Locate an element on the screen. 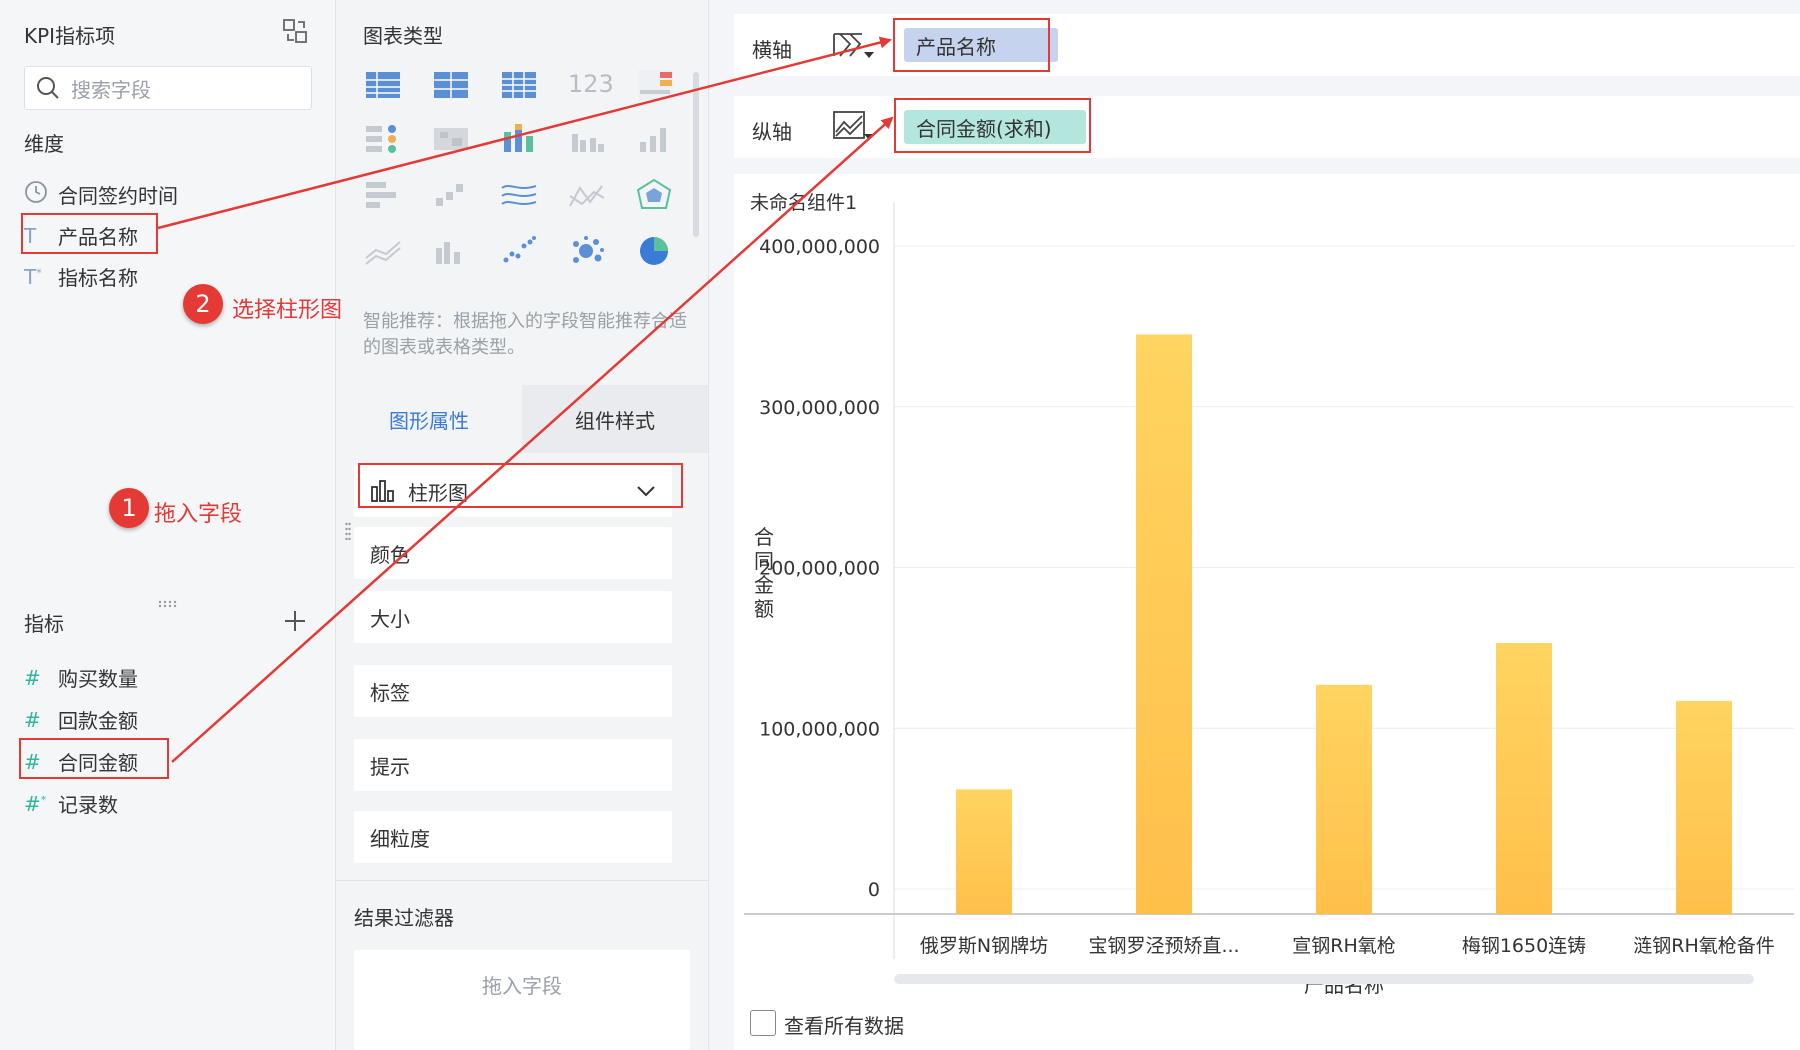  view-all-checkbox is located at coordinates (763, 1023).